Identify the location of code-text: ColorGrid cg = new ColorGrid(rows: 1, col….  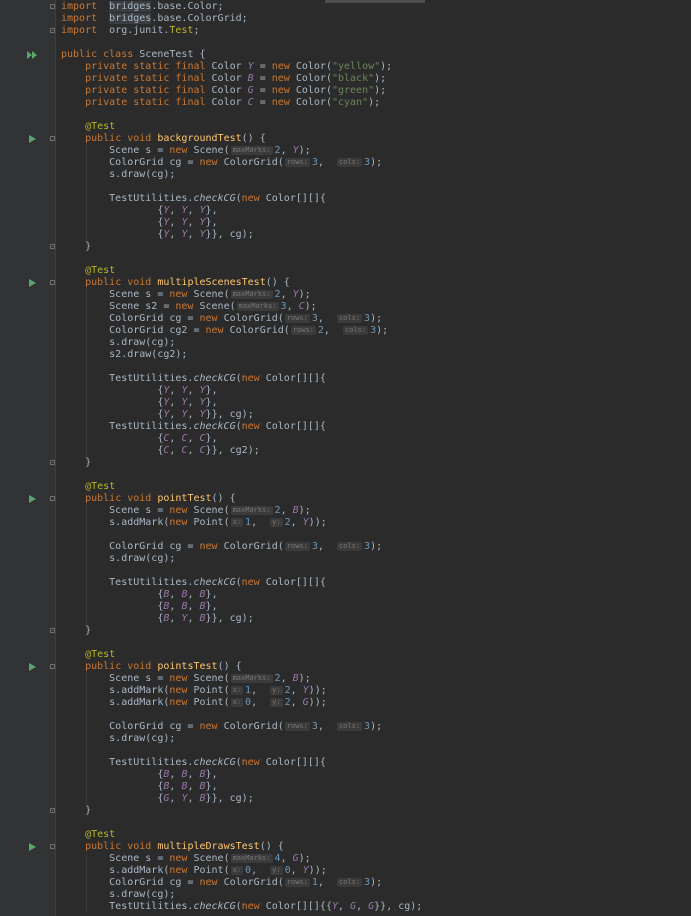
(221, 883).